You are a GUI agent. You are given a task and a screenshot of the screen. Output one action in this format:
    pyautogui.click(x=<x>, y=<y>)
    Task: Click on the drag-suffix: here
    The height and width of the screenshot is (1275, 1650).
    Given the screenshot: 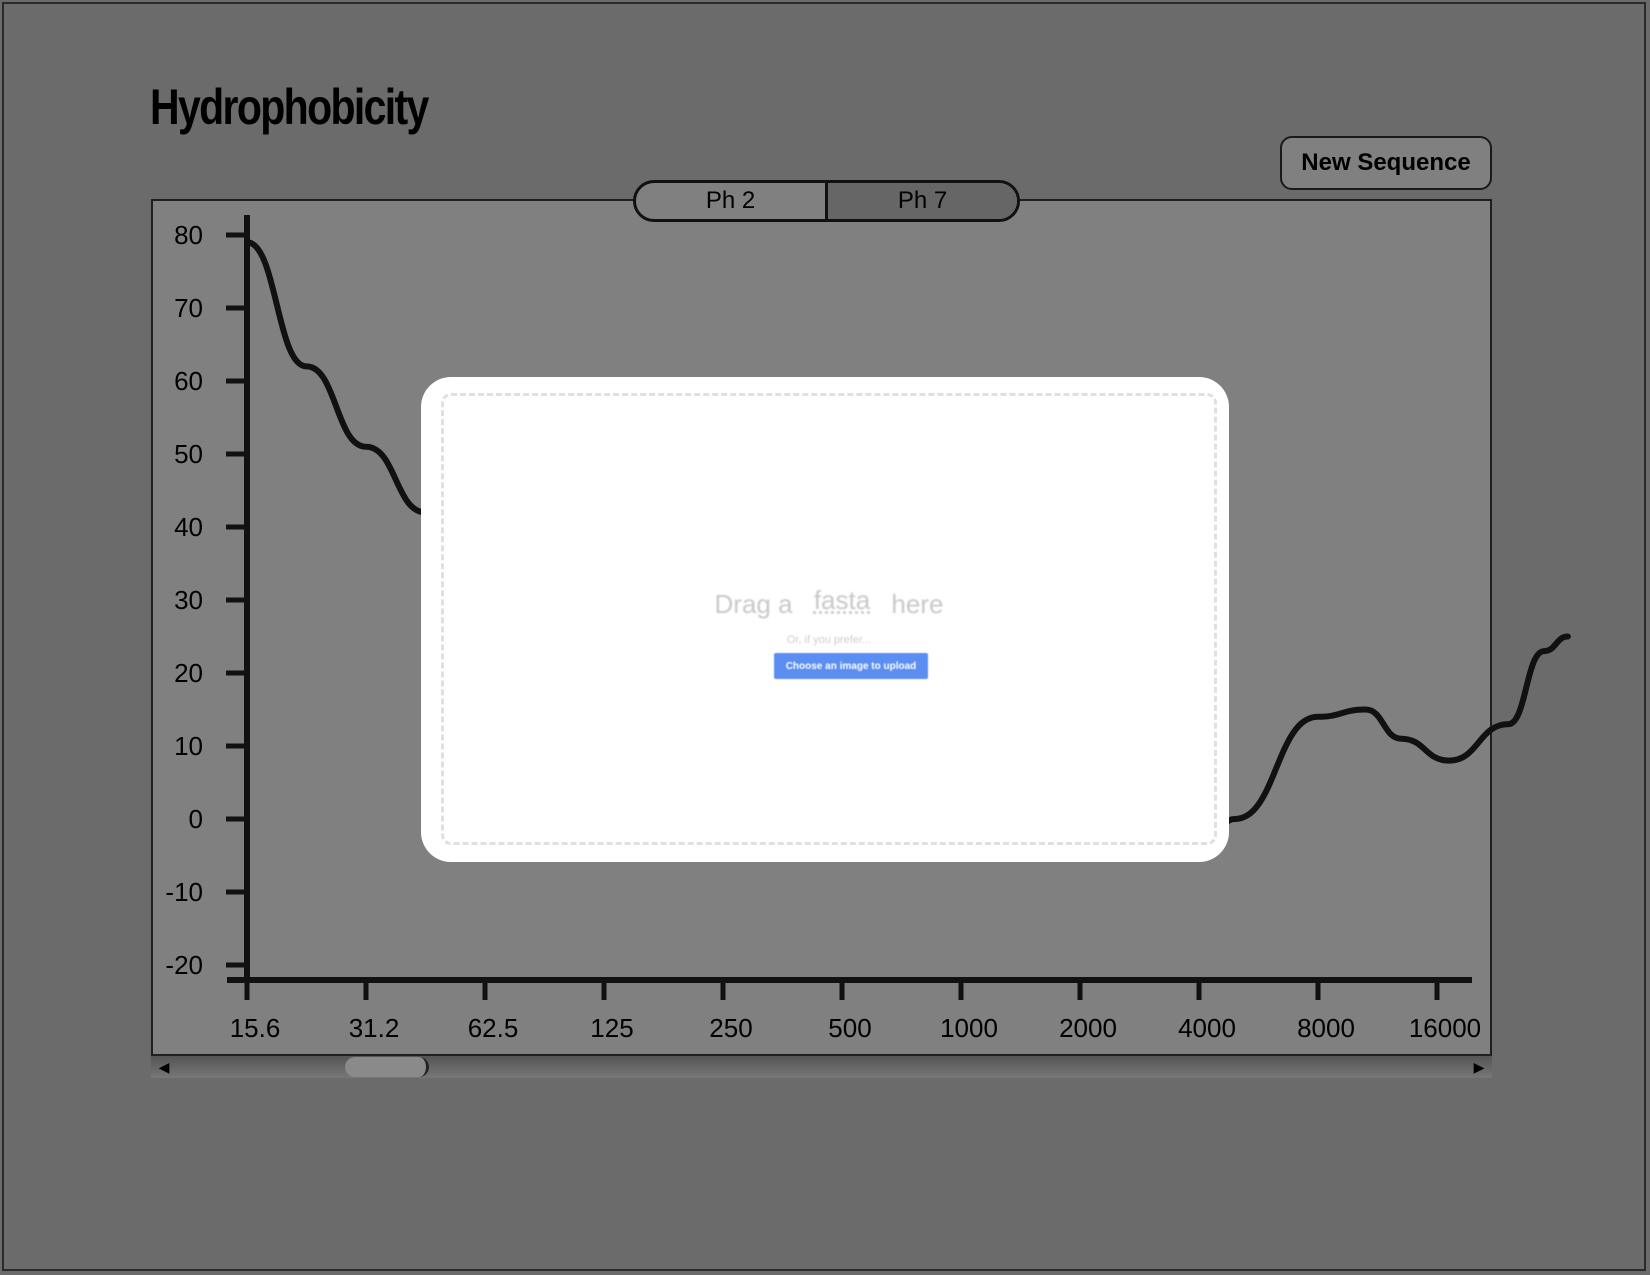 What is the action you would take?
    pyautogui.click(x=917, y=604)
    